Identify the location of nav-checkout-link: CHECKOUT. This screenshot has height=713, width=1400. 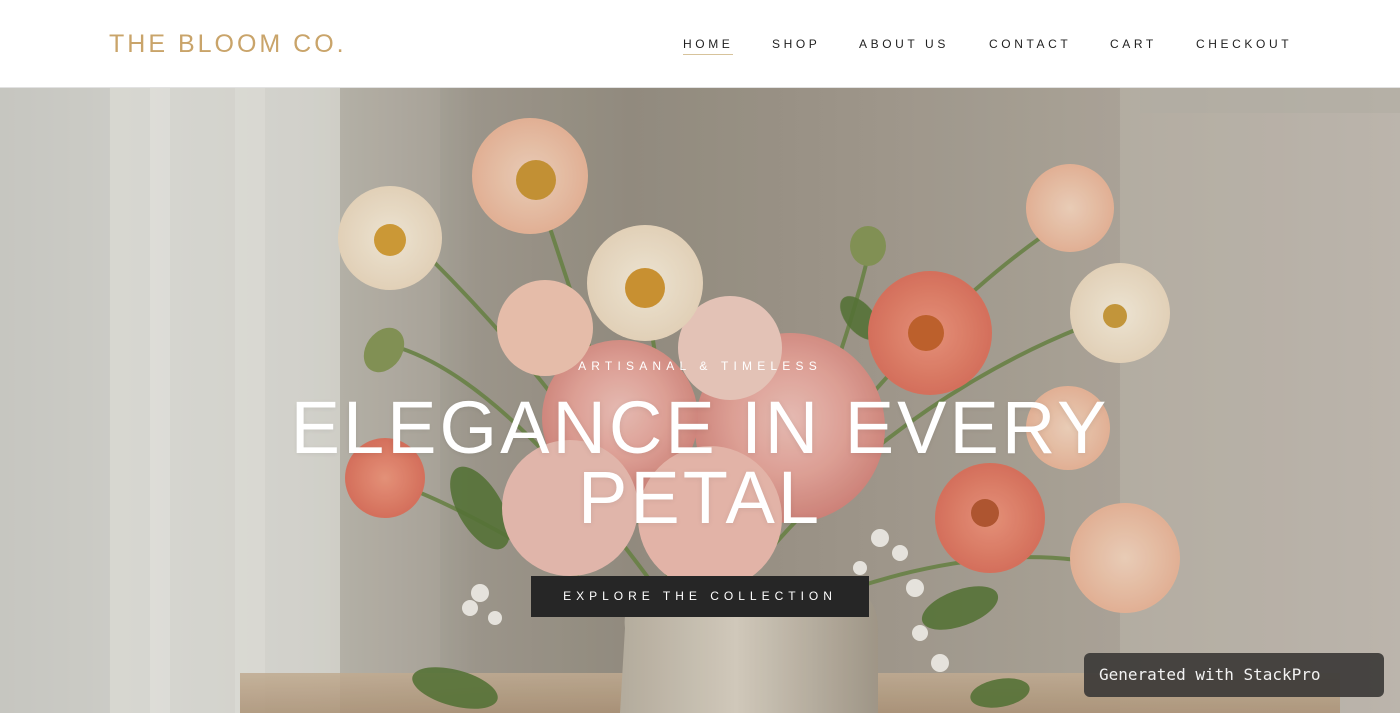
(1244, 44).